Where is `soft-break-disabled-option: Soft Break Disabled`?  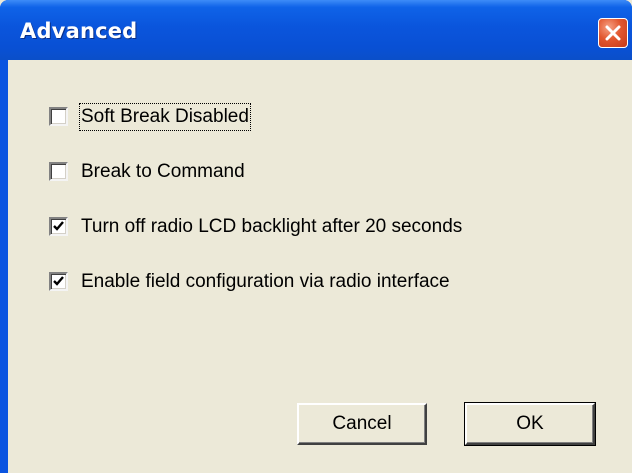
soft-break-disabled-option: Soft Break Disabled is located at coordinates (169, 117).